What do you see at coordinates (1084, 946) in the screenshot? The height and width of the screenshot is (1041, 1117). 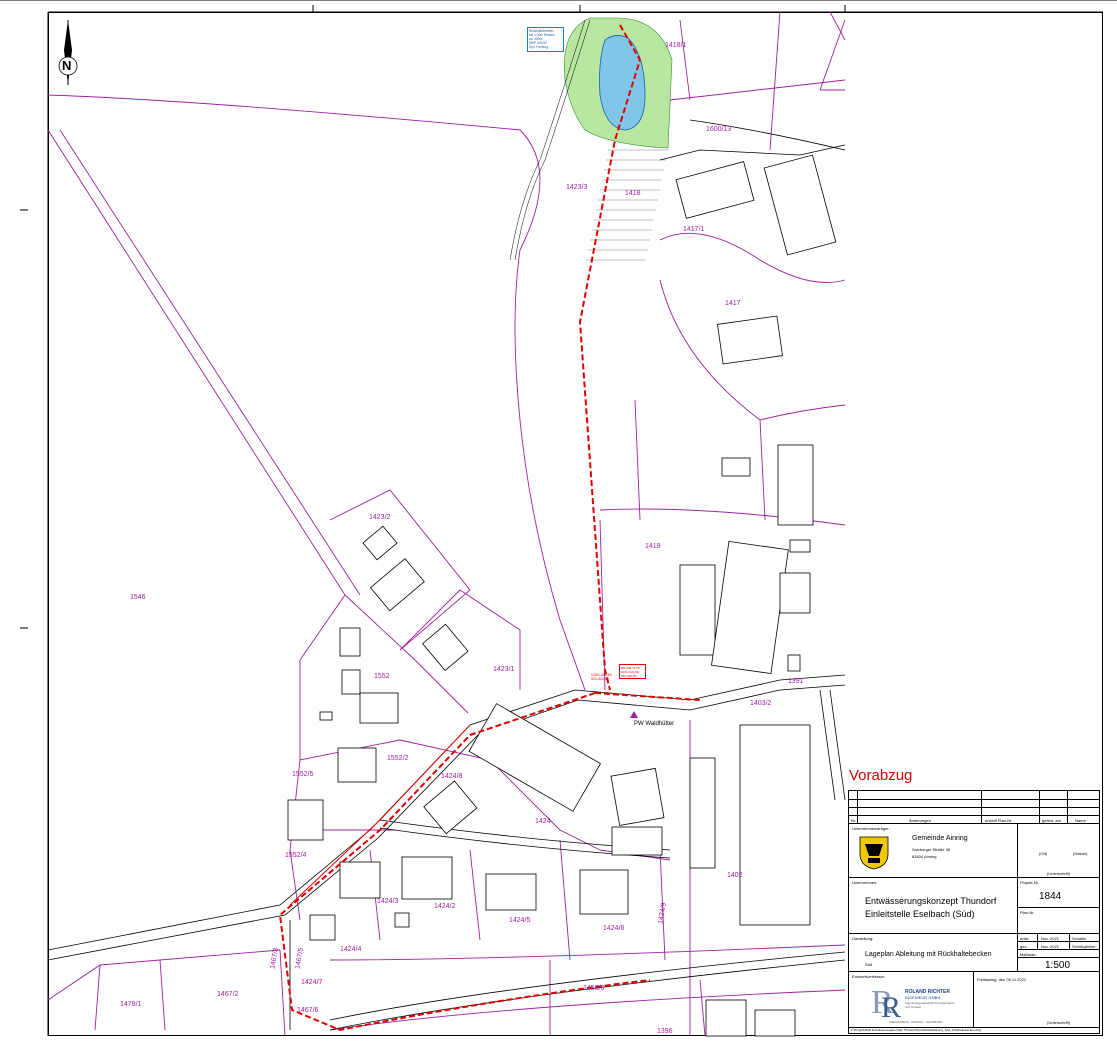 I see `checked-row-name: Schöbgfohler` at bounding box center [1084, 946].